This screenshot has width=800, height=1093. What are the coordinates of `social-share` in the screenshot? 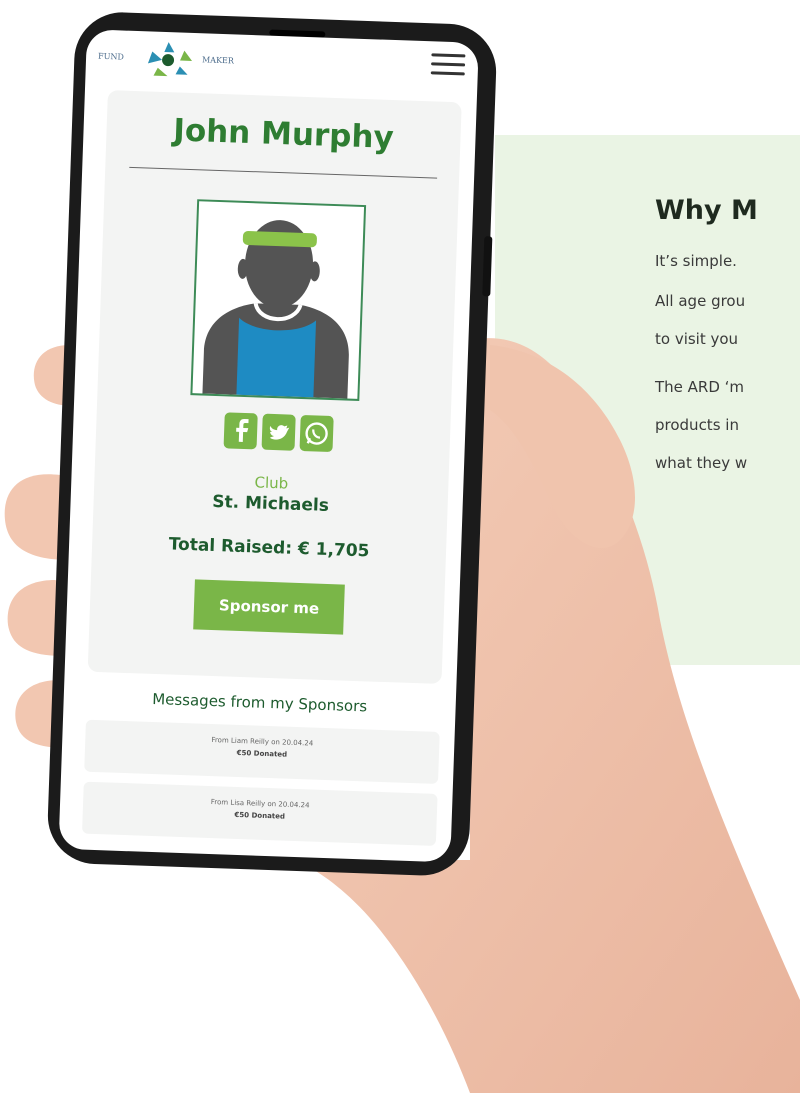 It's located at (278, 435).